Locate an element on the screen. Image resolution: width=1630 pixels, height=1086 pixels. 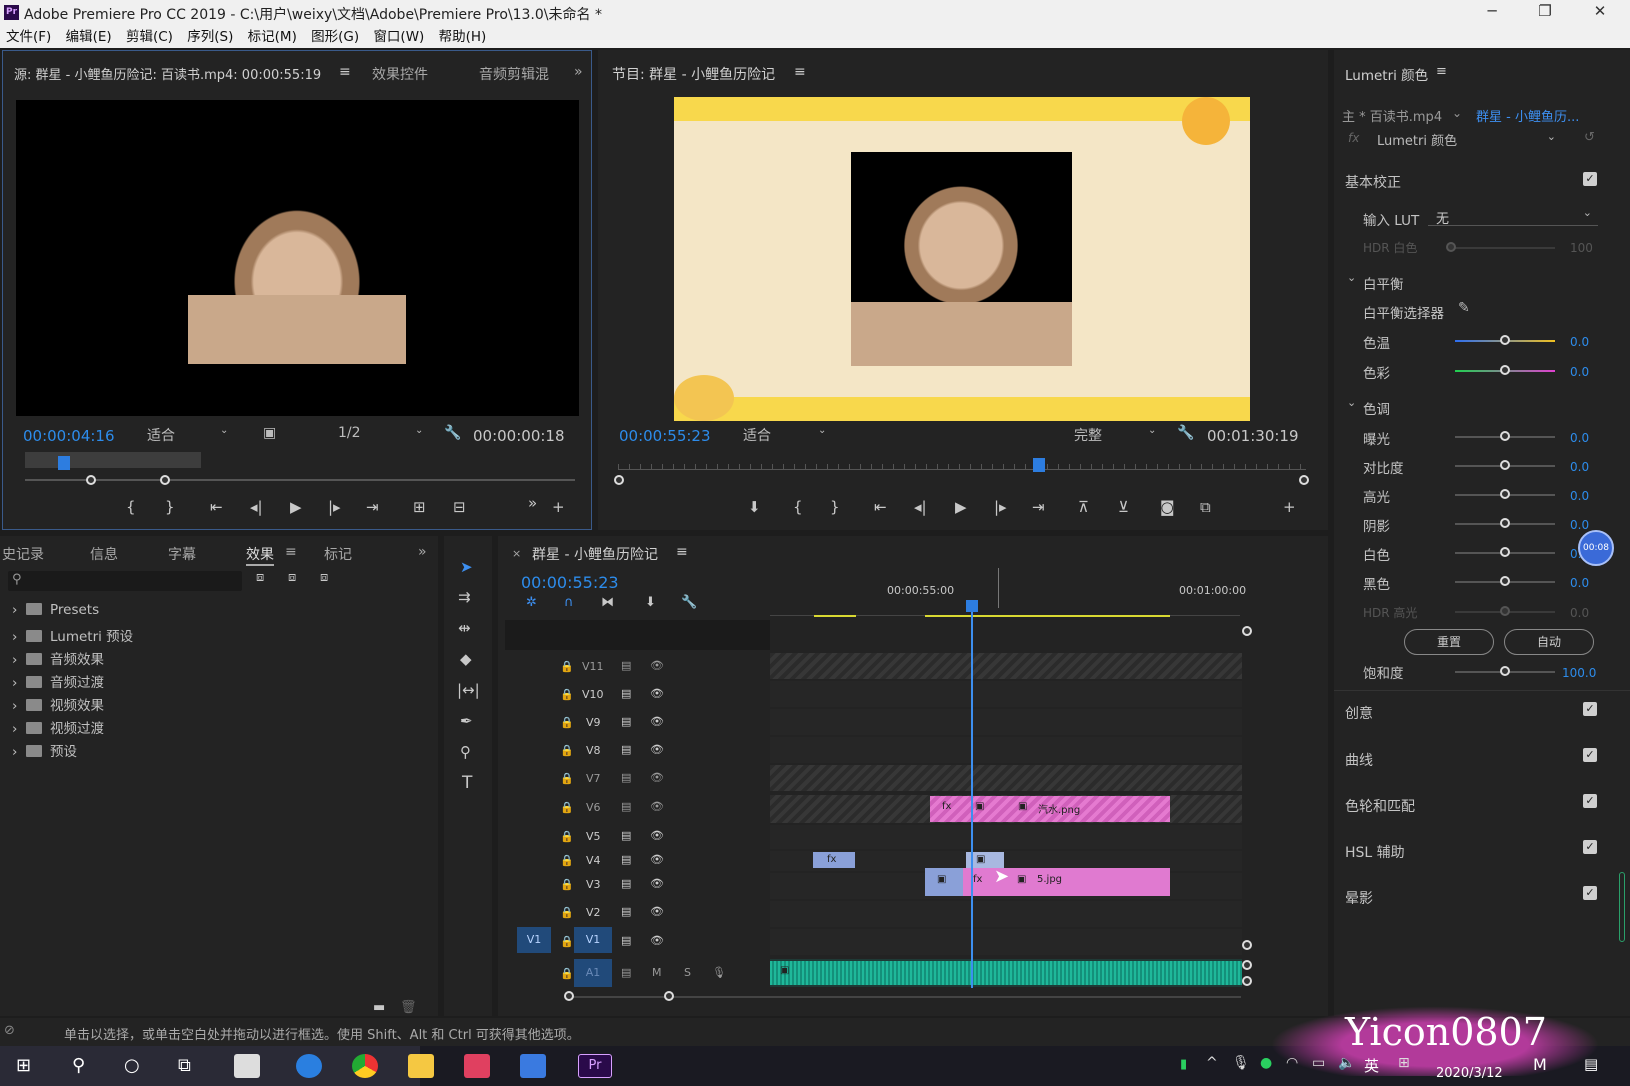
source-resolution-select: 1/2 is located at coordinates (349, 433).